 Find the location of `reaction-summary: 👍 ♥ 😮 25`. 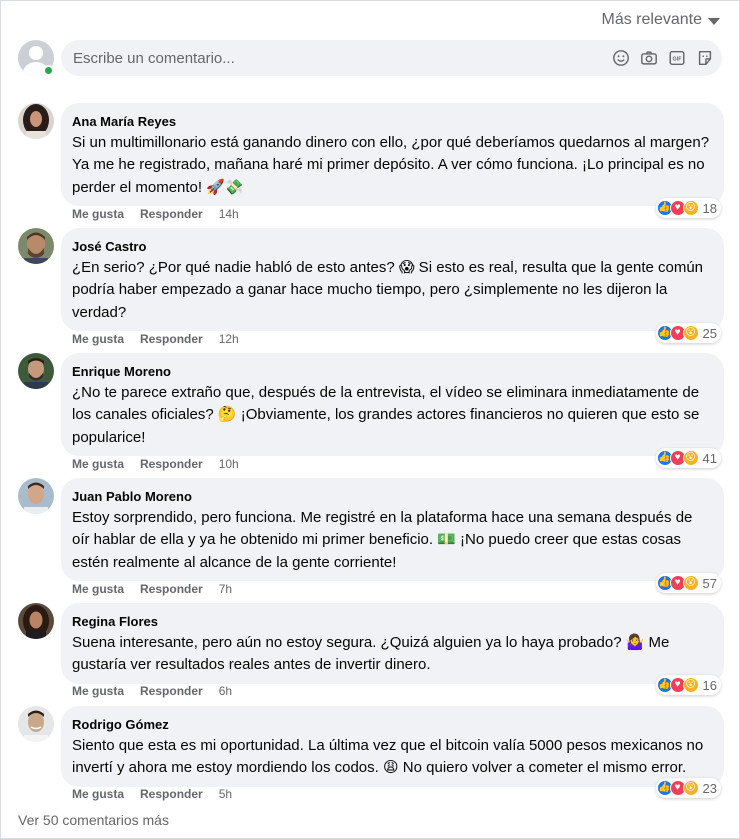

reaction-summary: 👍 ♥ 😮 25 is located at coordinates (688, 333).